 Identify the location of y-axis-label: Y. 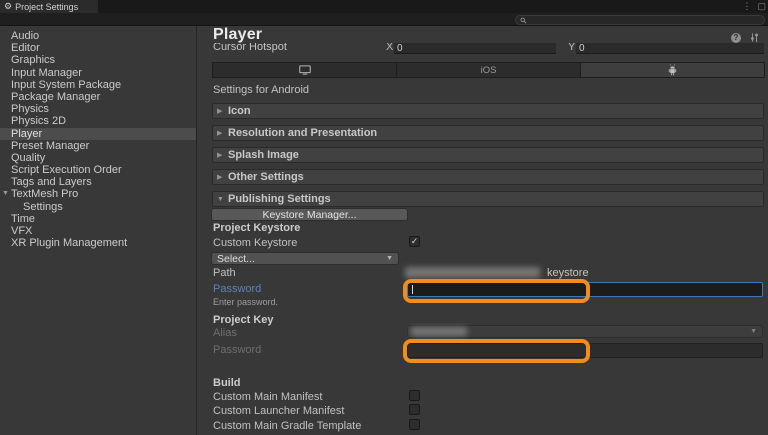
(572, 48).